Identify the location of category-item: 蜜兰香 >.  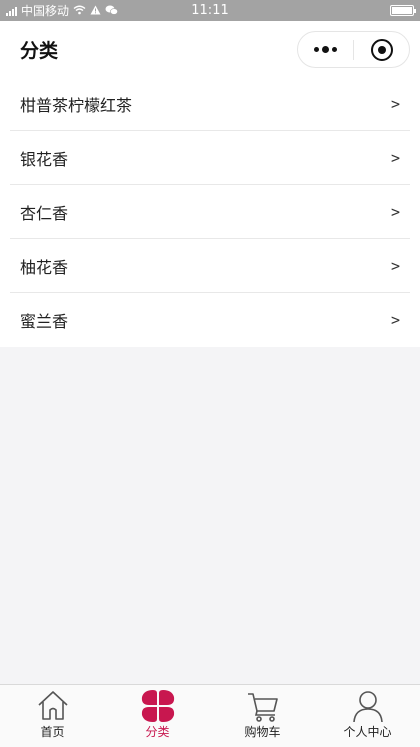
(210, 320).